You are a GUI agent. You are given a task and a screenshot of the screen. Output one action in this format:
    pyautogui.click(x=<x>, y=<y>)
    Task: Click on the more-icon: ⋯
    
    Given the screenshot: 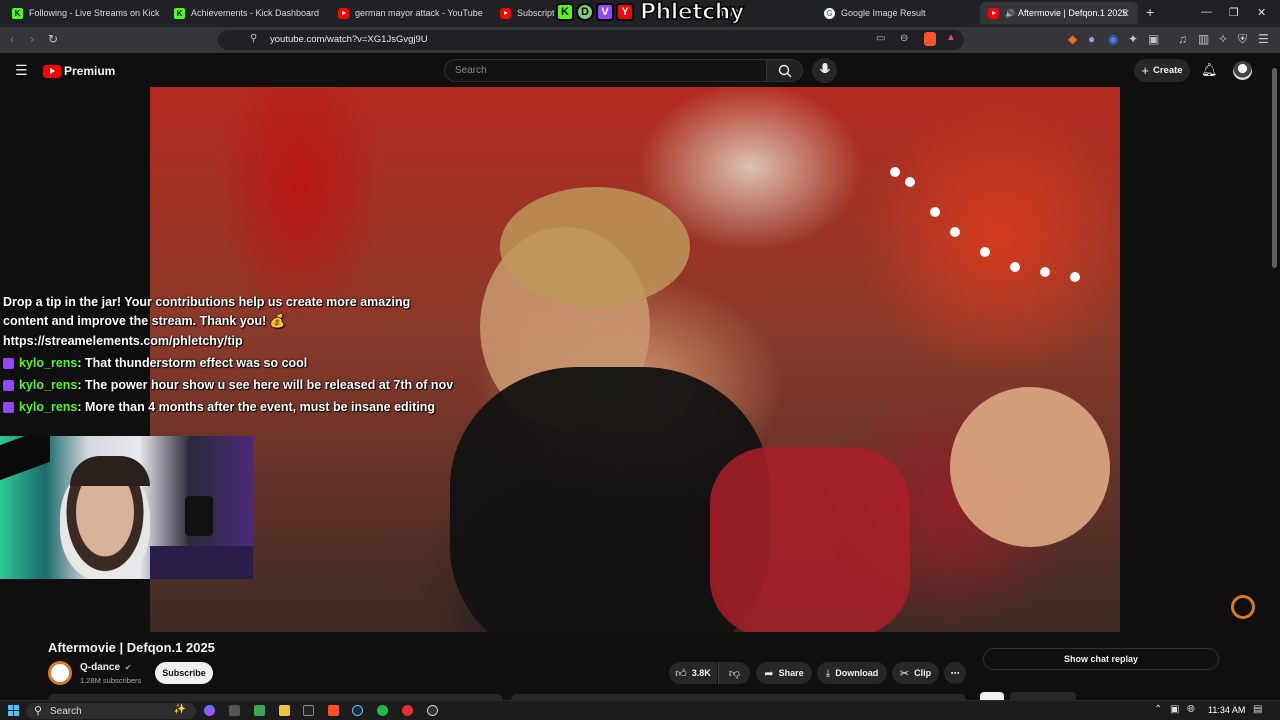 What is the action you would take?
    pyautogui.click(x=955, y=672)
    